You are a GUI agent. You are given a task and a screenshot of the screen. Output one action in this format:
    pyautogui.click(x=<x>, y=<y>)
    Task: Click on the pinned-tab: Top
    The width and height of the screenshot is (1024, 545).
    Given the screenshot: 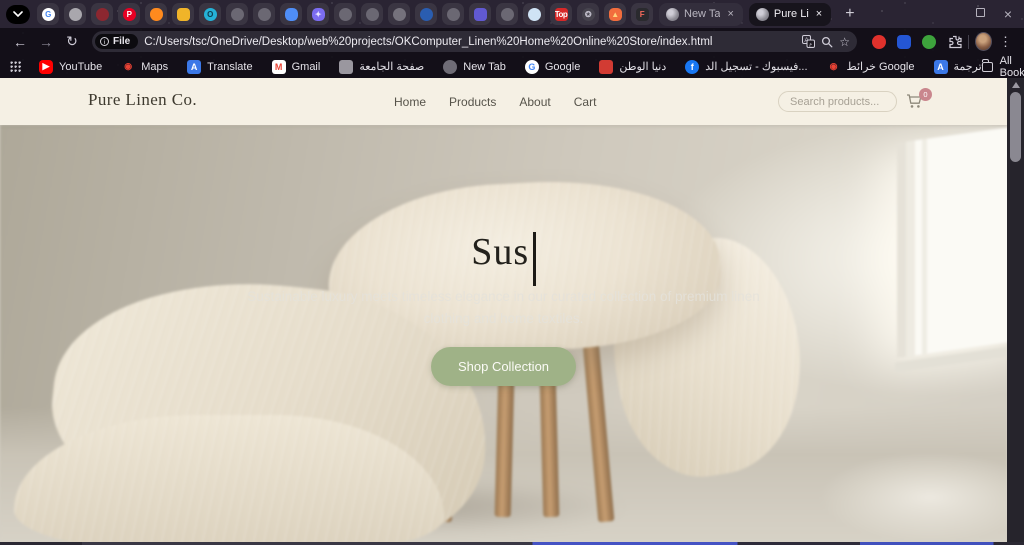 What is the action you would take?
    pyautogui.click(x=561, y=14)
    